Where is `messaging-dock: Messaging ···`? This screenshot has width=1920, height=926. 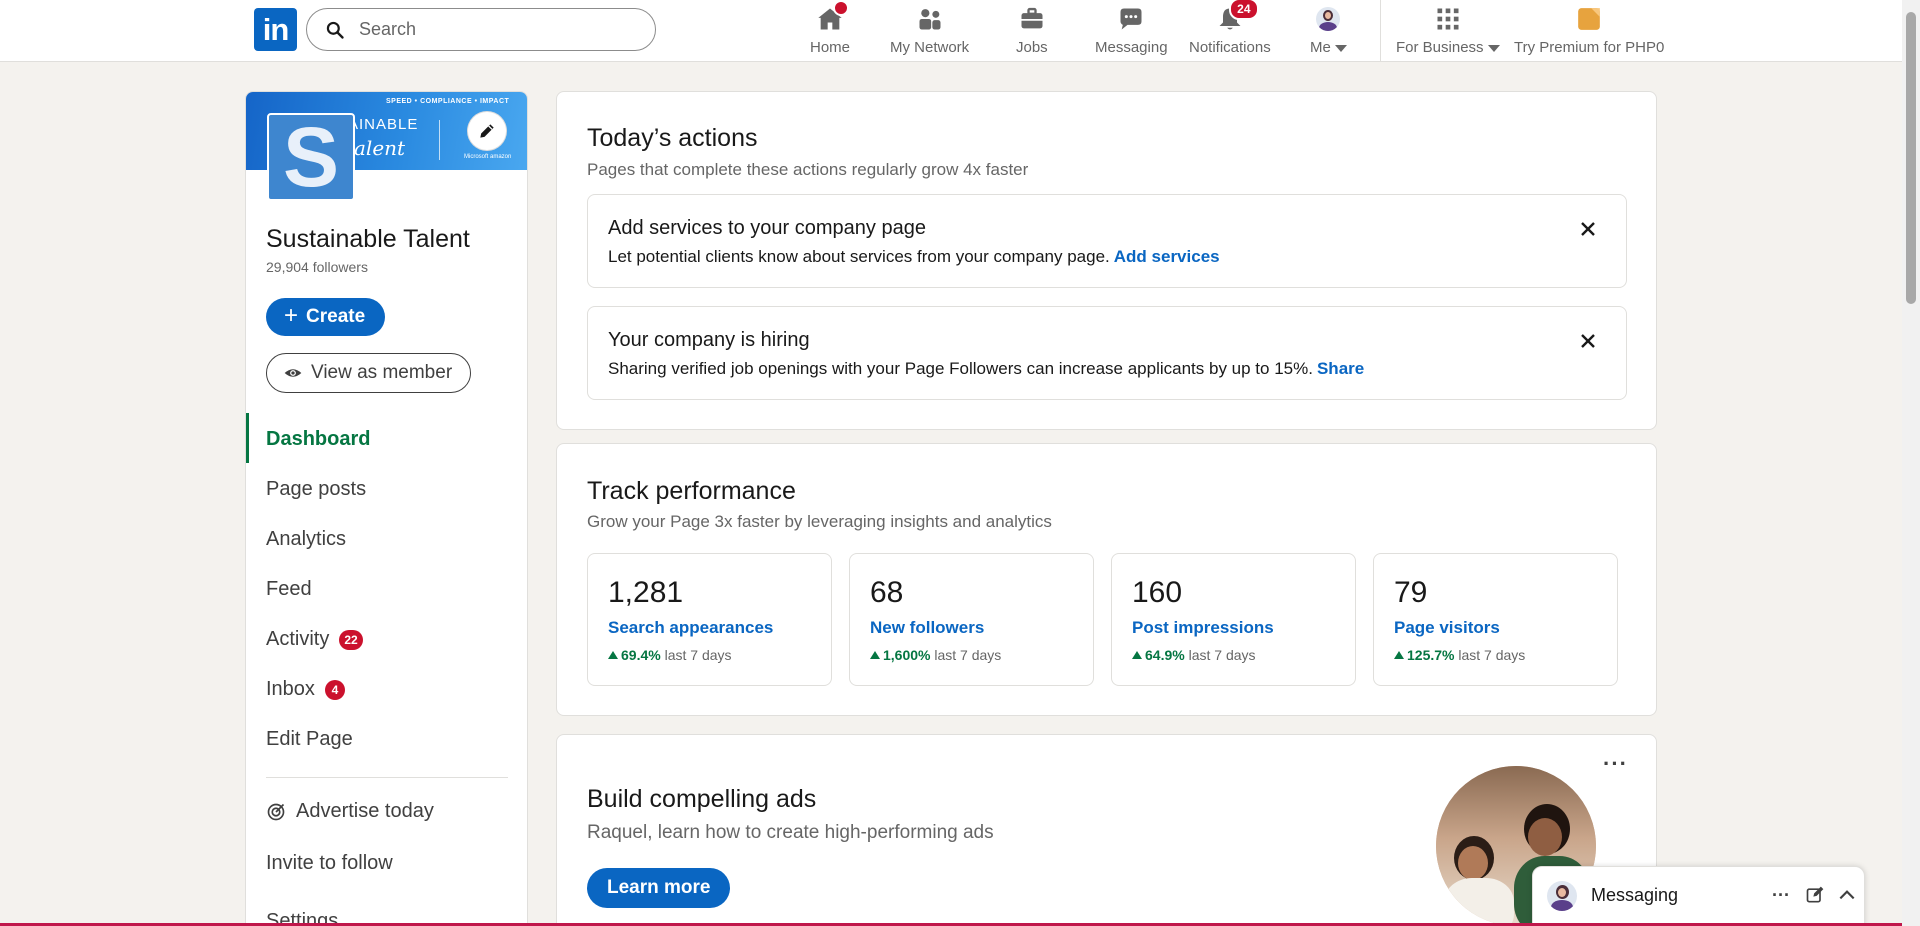
messaging-dock: Messaging ··· is located at coordinates (1698, 896).